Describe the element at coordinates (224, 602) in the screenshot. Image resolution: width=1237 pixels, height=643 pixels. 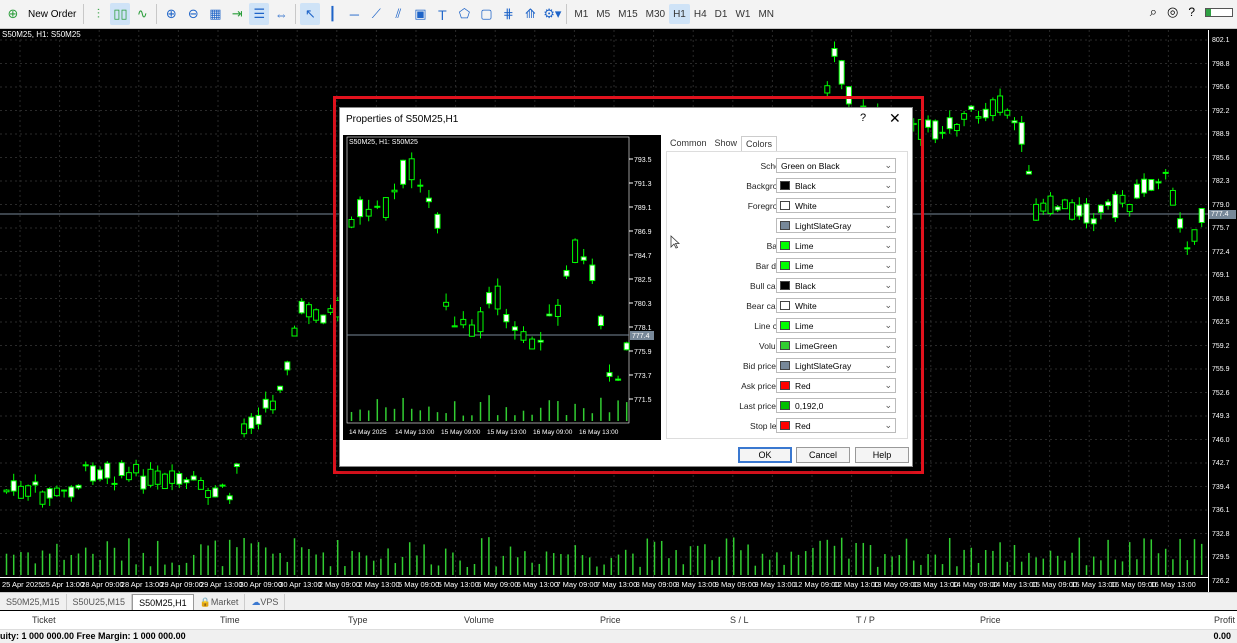
I see `chart-tab-label: Market` at that location.